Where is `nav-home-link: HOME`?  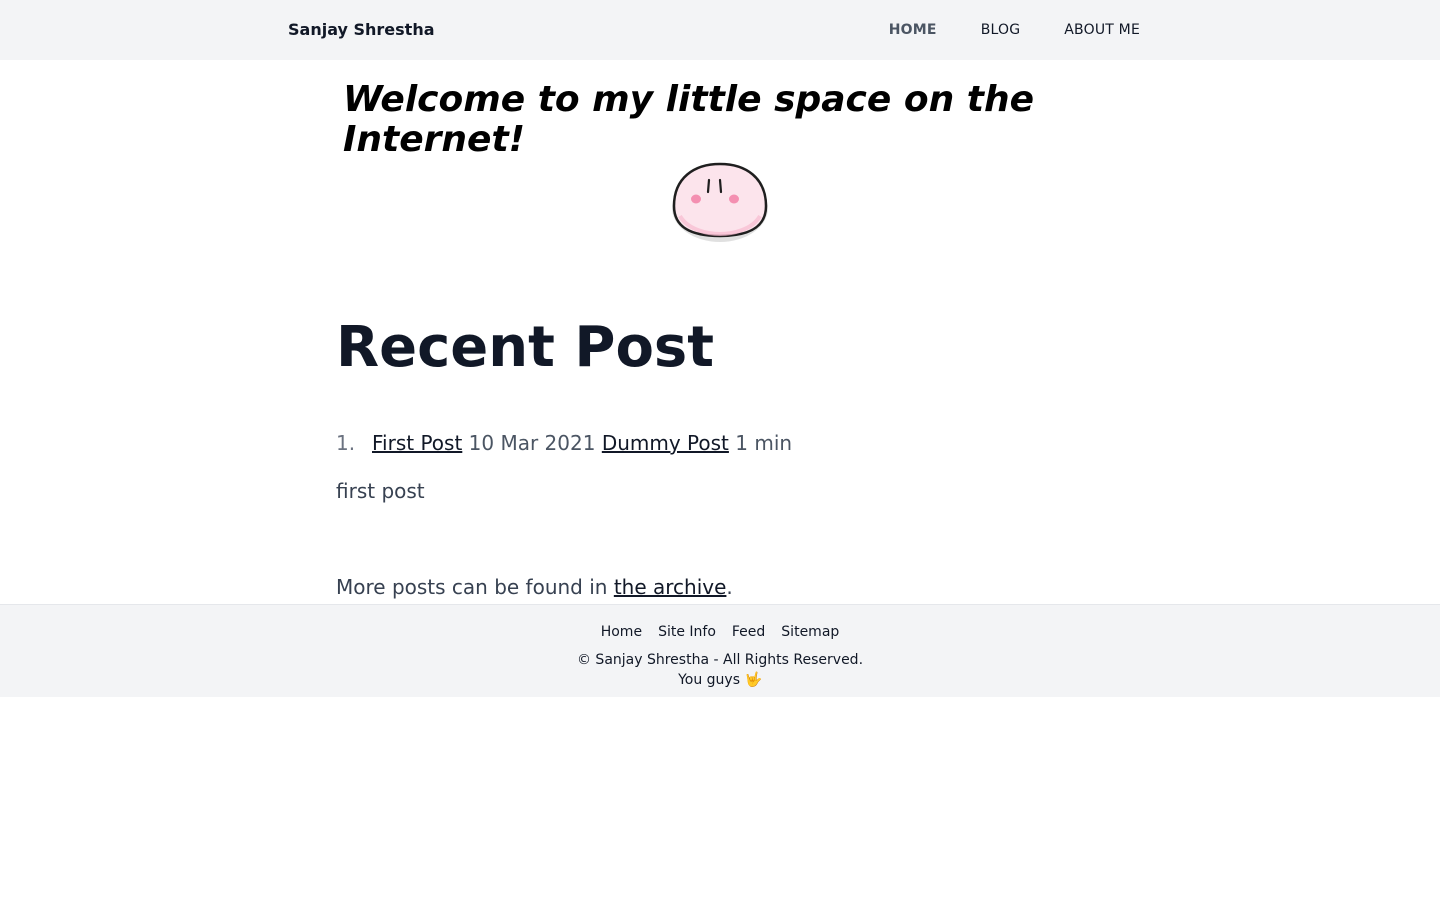
nav-home-link: HOME is located at coordinates (913, 30).